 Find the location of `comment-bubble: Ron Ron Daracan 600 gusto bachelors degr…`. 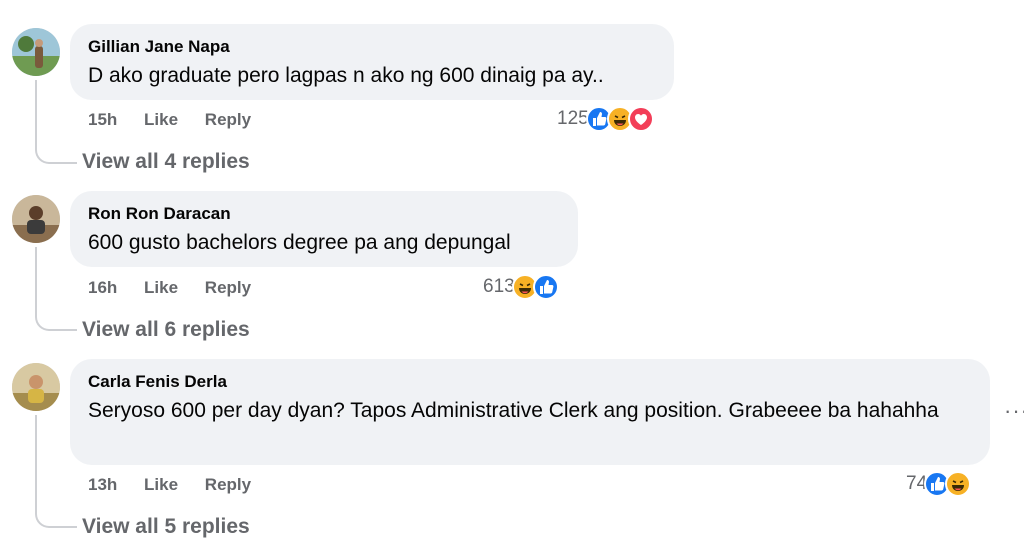

comment-bubble: Ron Ron Daracan 600 gusto bachelors degr… is located at coordinates (324, 229).